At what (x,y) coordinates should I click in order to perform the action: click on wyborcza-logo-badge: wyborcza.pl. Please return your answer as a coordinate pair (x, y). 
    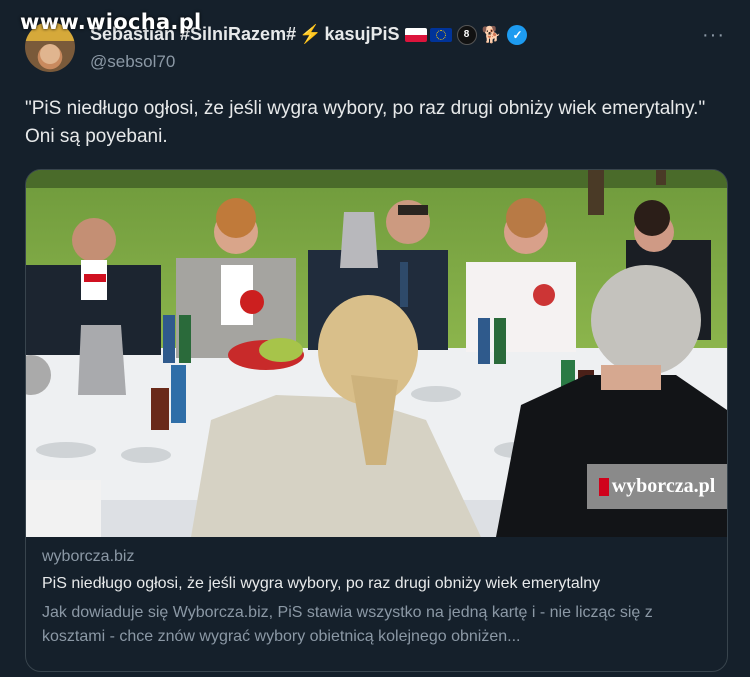
    Looking at the image, I should click on (657, 486).